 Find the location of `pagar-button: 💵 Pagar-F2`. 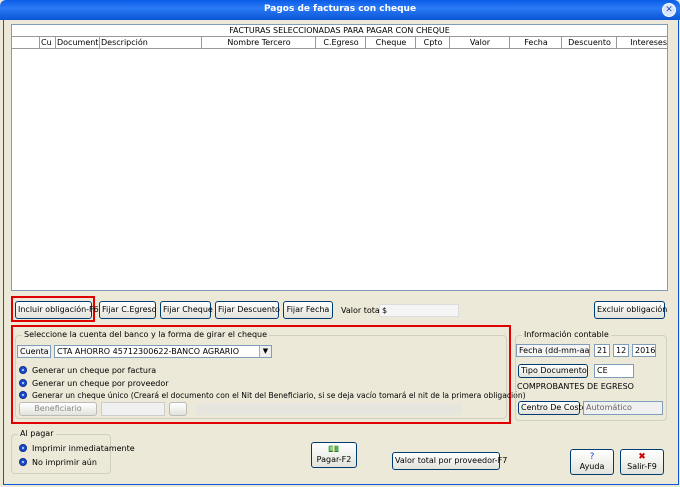

pagar-button: 💵 Pagar-F2 is located at coordinates (334, 455).